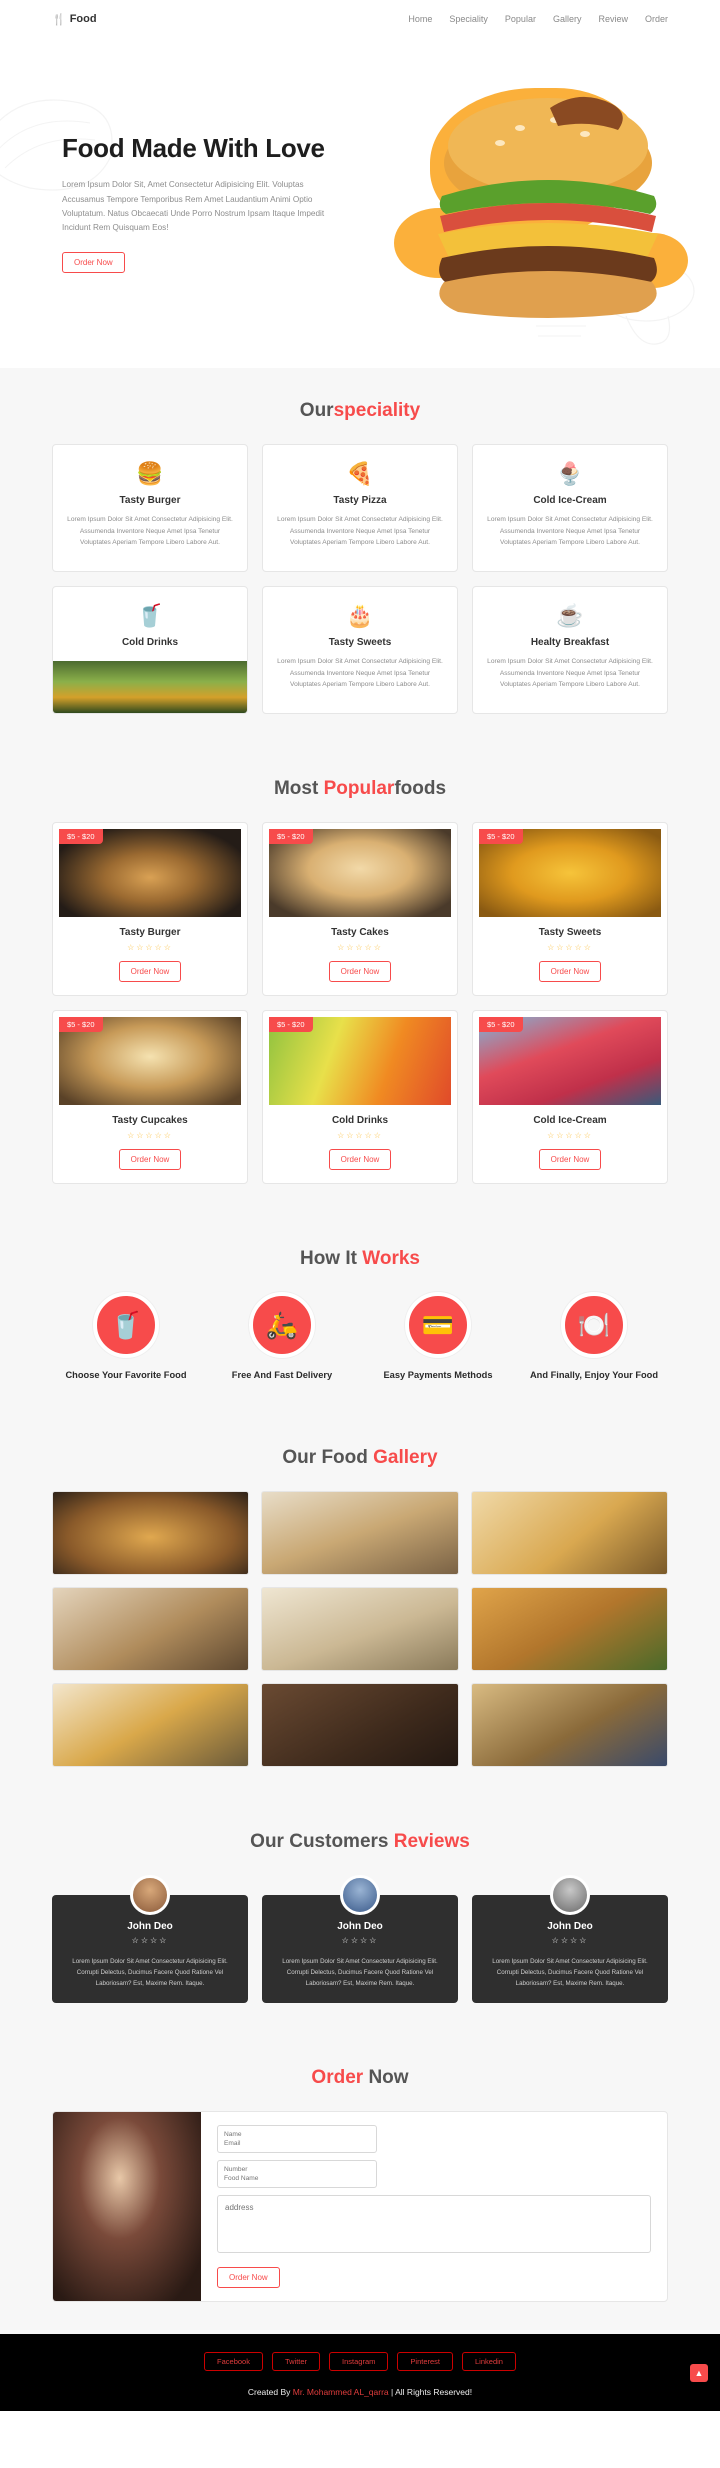 The height and width of the screenshot is (2468, 720). What do you see at coordinates (656, 19) in the screenshot?
I see `nav-item-order: Order` at bounding box center [656, 19].